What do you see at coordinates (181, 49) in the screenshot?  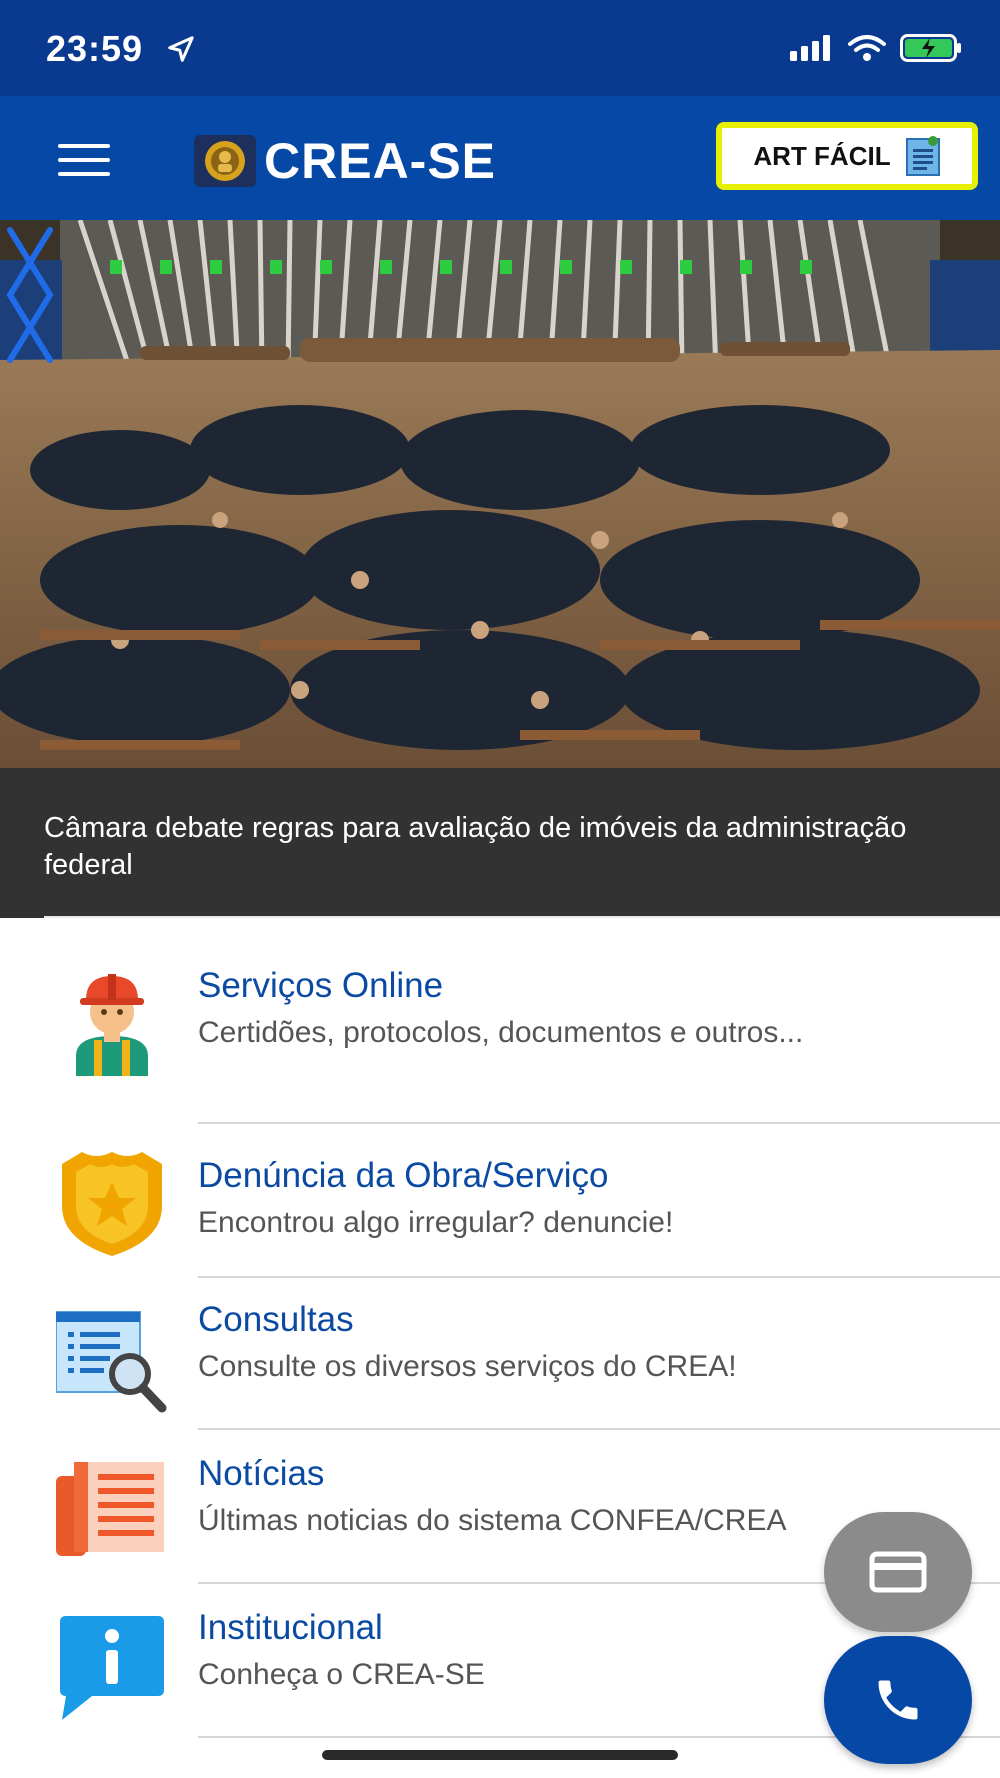 I see `location-arrow-icon` at bounding box center [181, 49].